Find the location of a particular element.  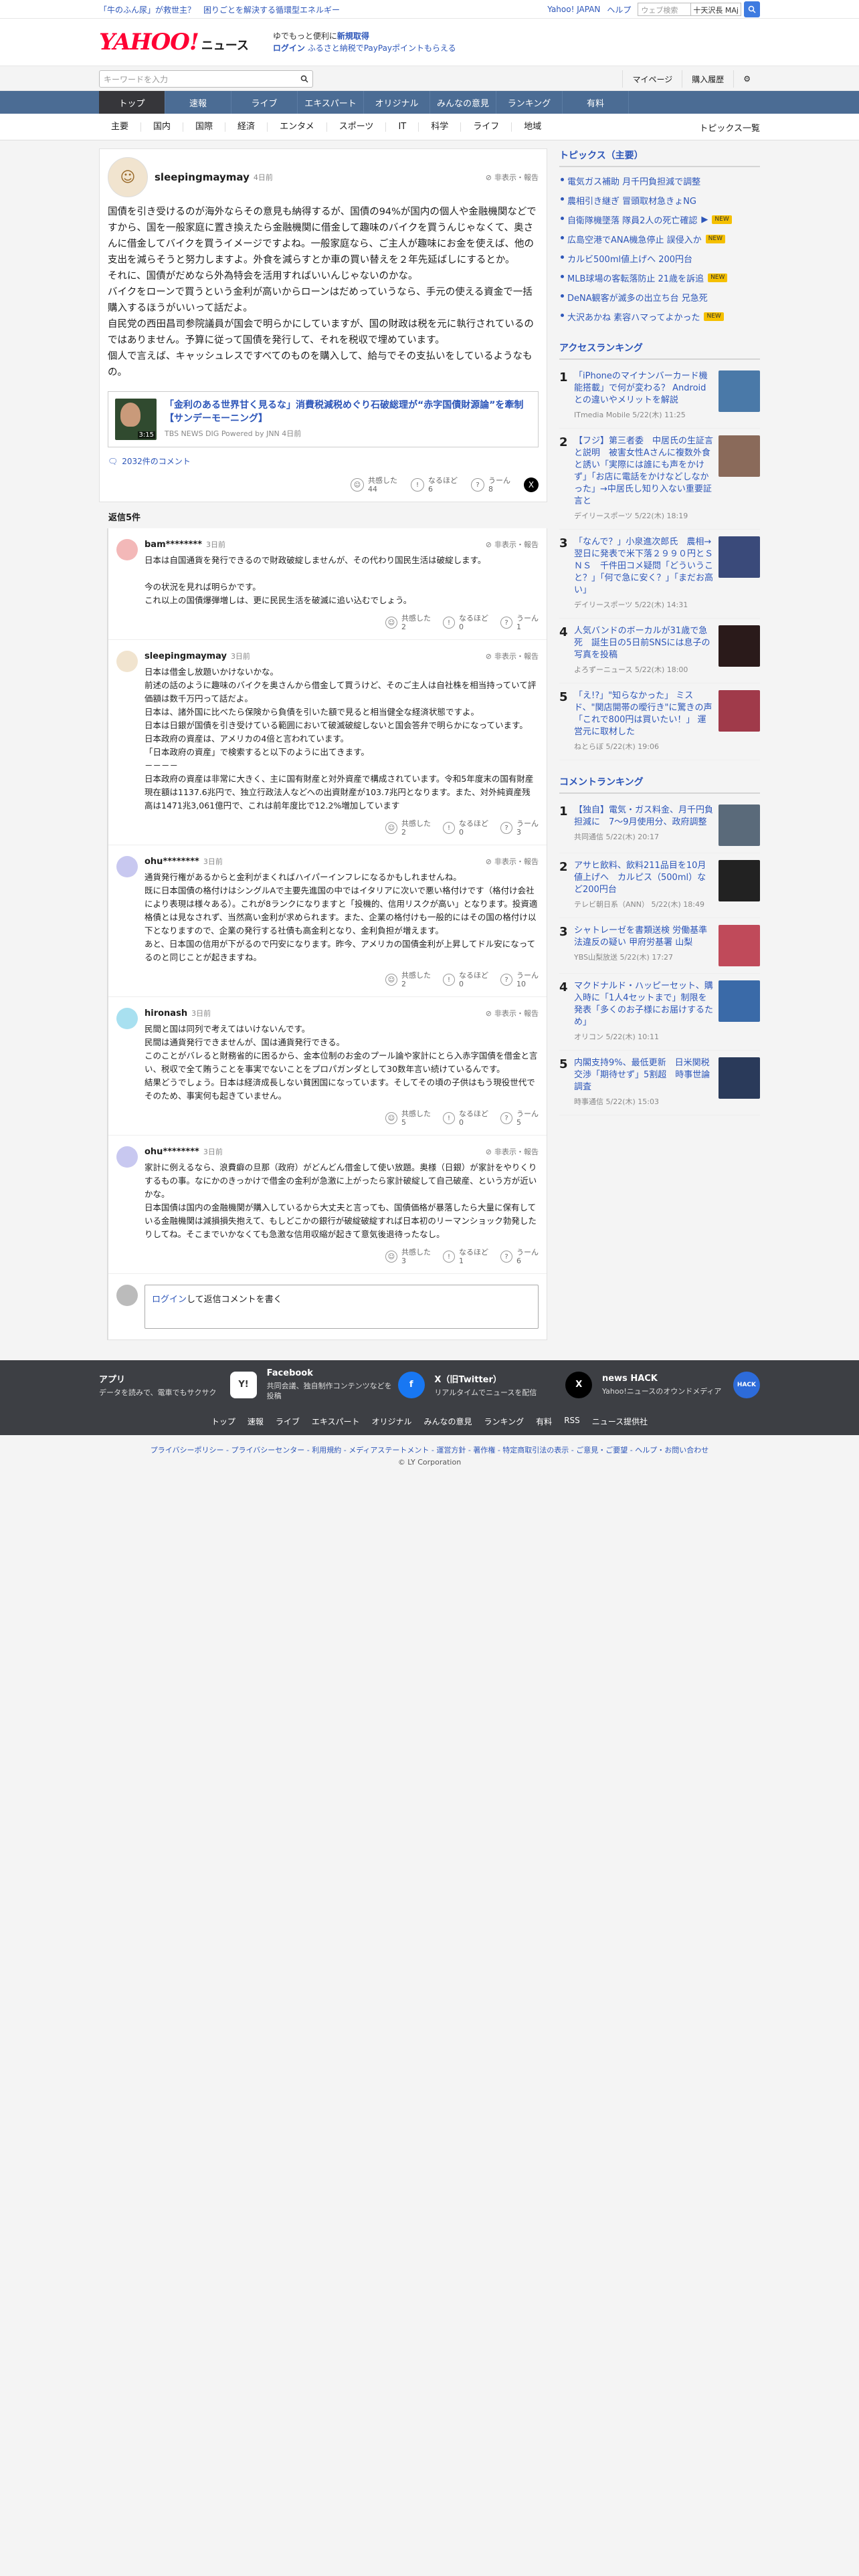

gnav-top: トップ is located at coordinates (132, 102).